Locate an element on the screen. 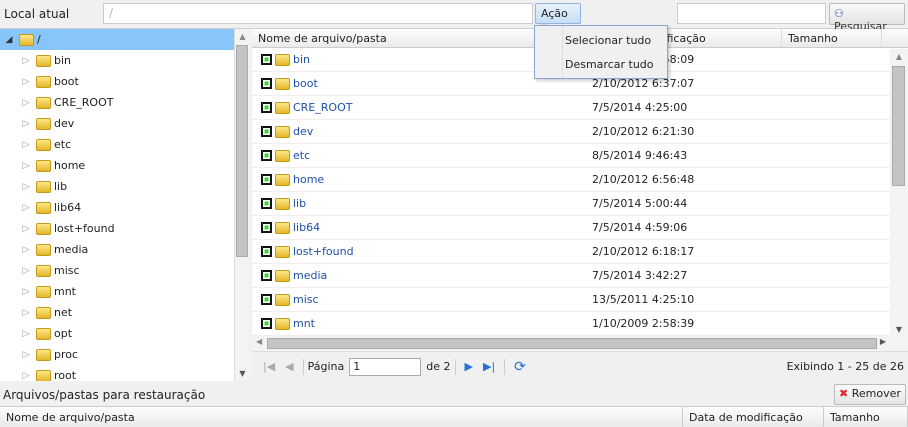  separator is located at coordinates (505, 366).